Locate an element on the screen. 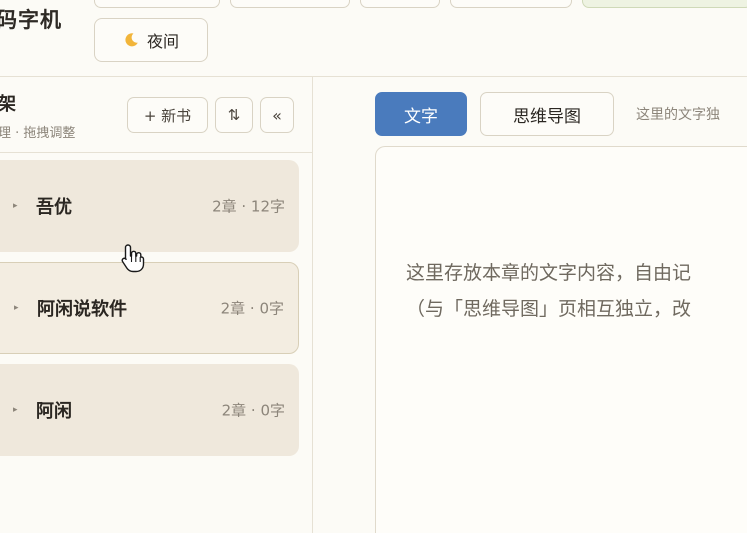  collapse-sidebar-button: « is located at coordinates (277, 115).